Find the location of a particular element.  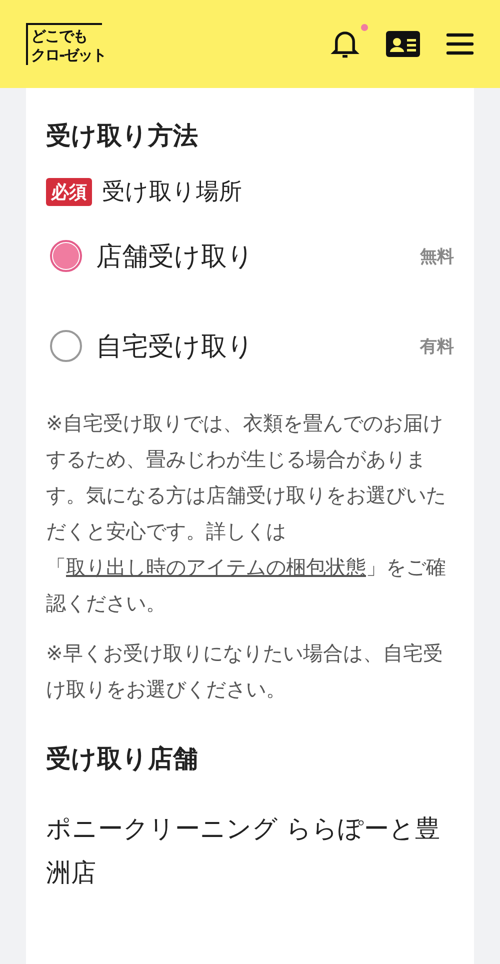

field-label: 受け取り場所 is located at coordinates (172, 192).